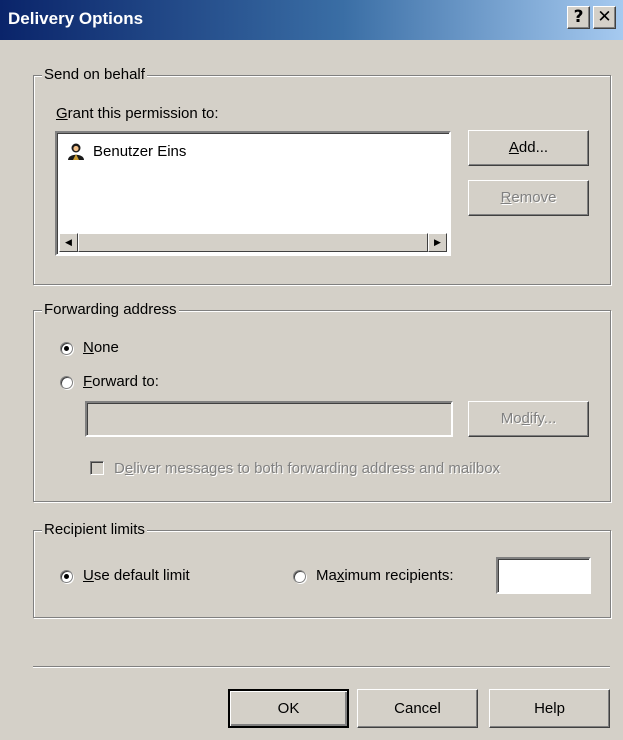  I want to click on permission-listbox: Benutzer Eins ◀ ▶, so click(253, 193).